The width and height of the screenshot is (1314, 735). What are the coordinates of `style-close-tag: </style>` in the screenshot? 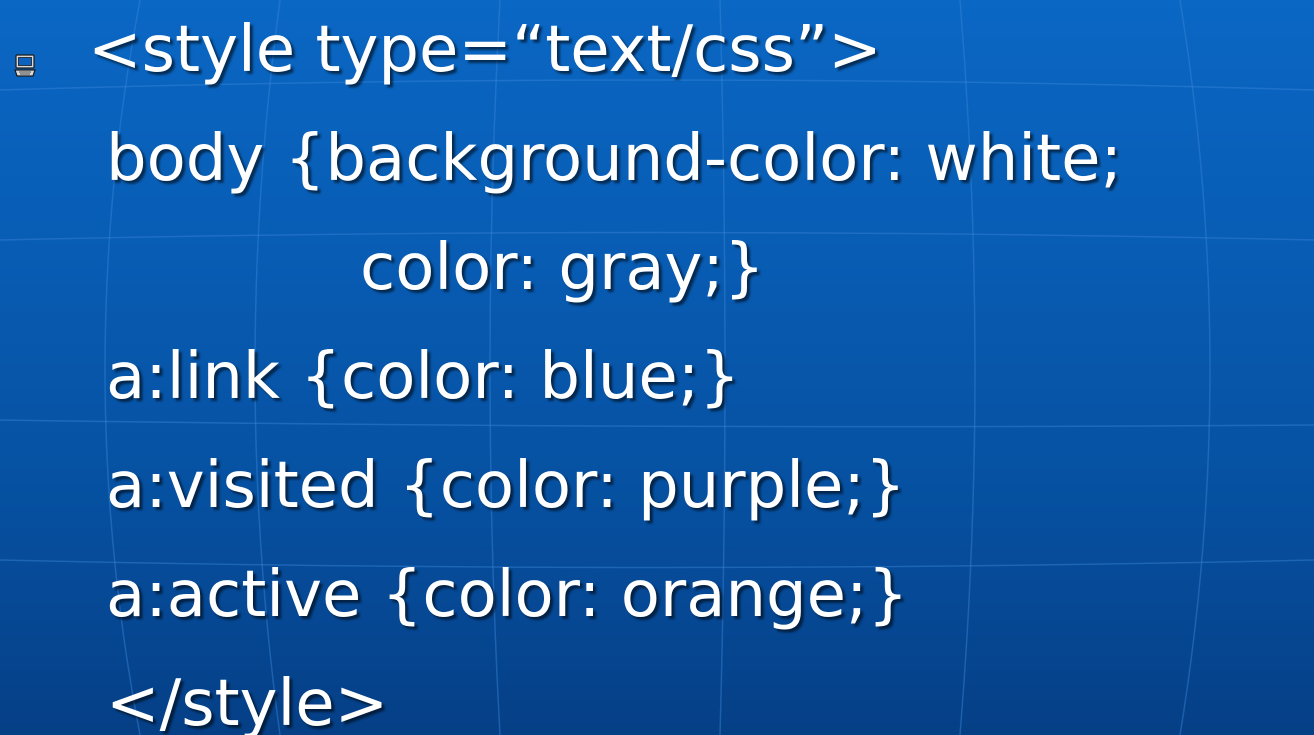 It's located at (247, 701).